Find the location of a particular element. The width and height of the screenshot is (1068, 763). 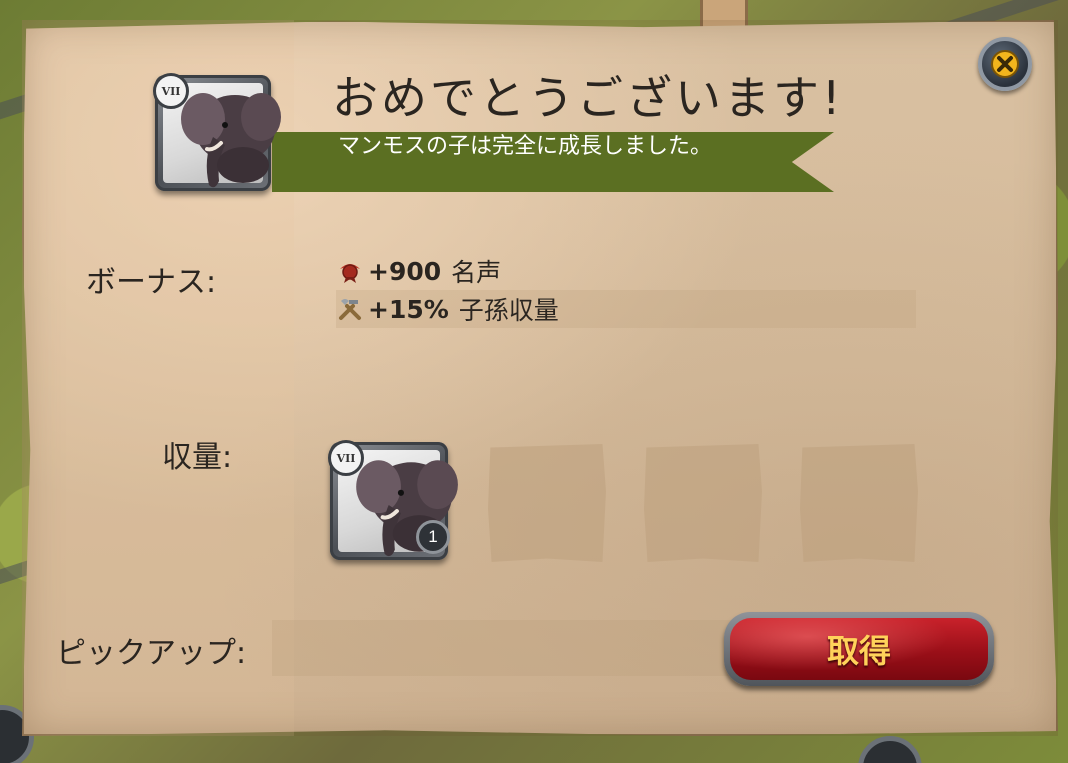

tools-icon is located at coordinates (350, 309).